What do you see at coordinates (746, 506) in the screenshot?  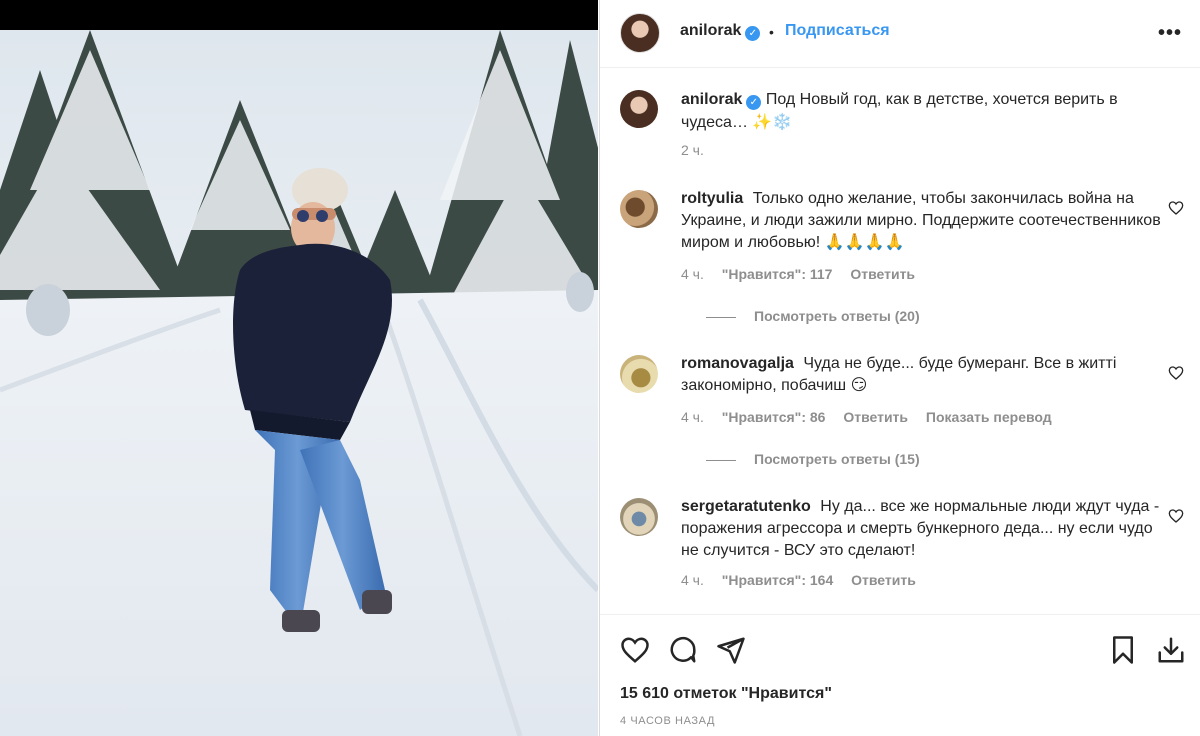 I see `commenter-username: sergetaratutenko` at bounding box center [746, 506].